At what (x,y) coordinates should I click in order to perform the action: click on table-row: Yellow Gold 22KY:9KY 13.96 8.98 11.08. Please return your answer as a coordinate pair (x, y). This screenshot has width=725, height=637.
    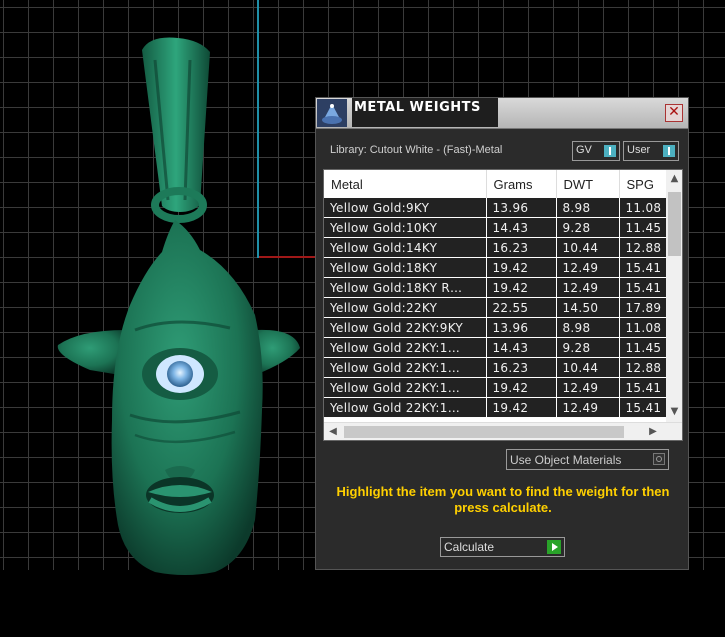
    Looking at the image, I should click on (502, 327).